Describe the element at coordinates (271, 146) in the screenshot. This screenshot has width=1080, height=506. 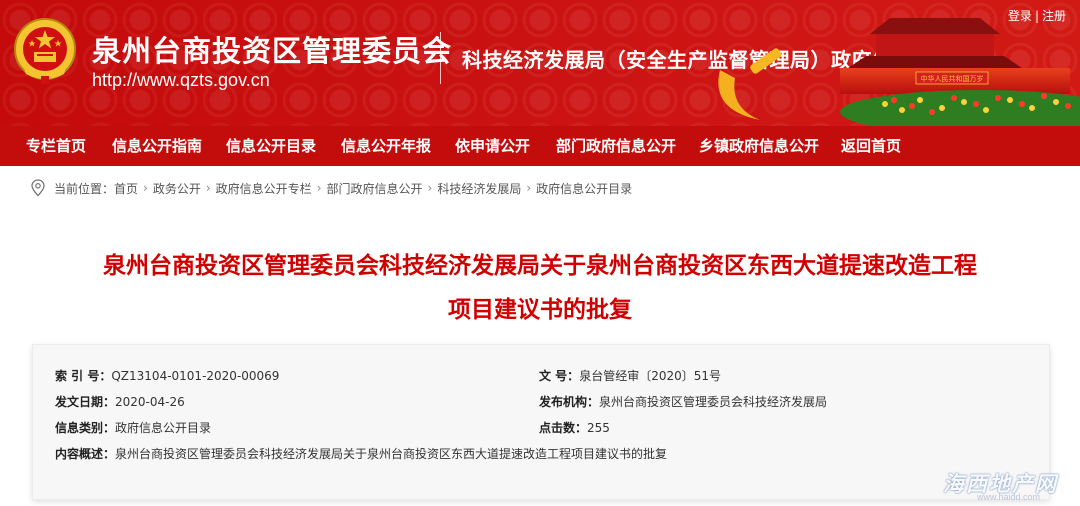
I see `nav-item-disclosure-catalog: 信息公开目录` at that location.